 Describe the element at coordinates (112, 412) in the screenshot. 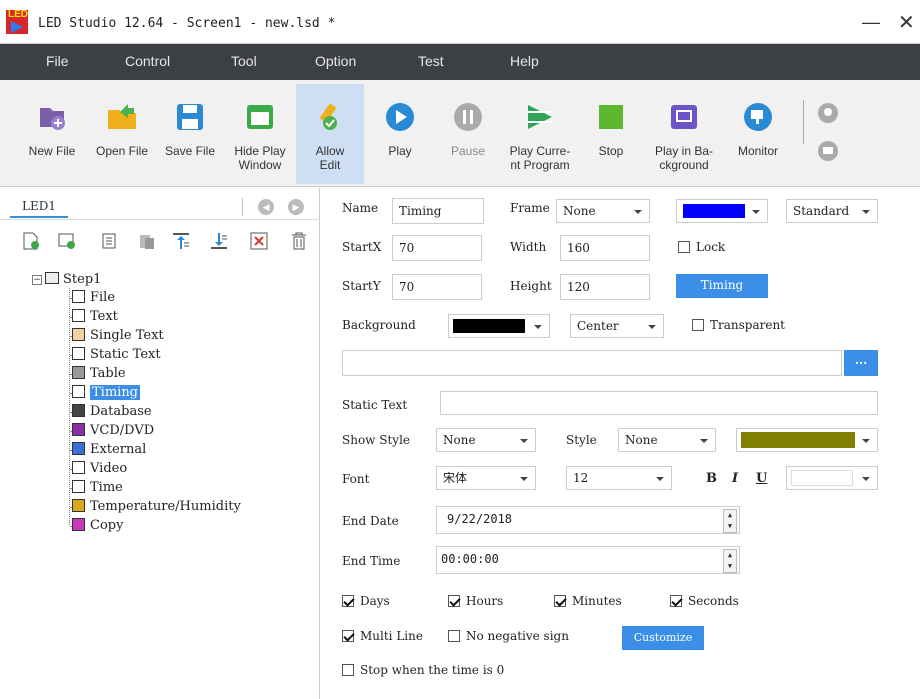

I see `tree-item-database: Database` at that location.